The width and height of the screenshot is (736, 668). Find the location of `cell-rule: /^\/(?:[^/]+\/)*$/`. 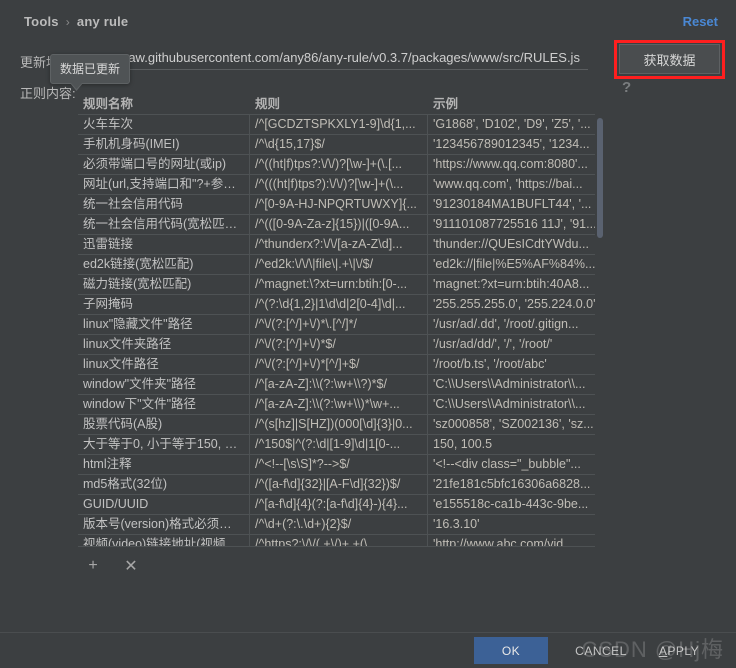

cell-rule: /^\/(?:[^/]+\/)*$/ is located at coordinates (339, 344).